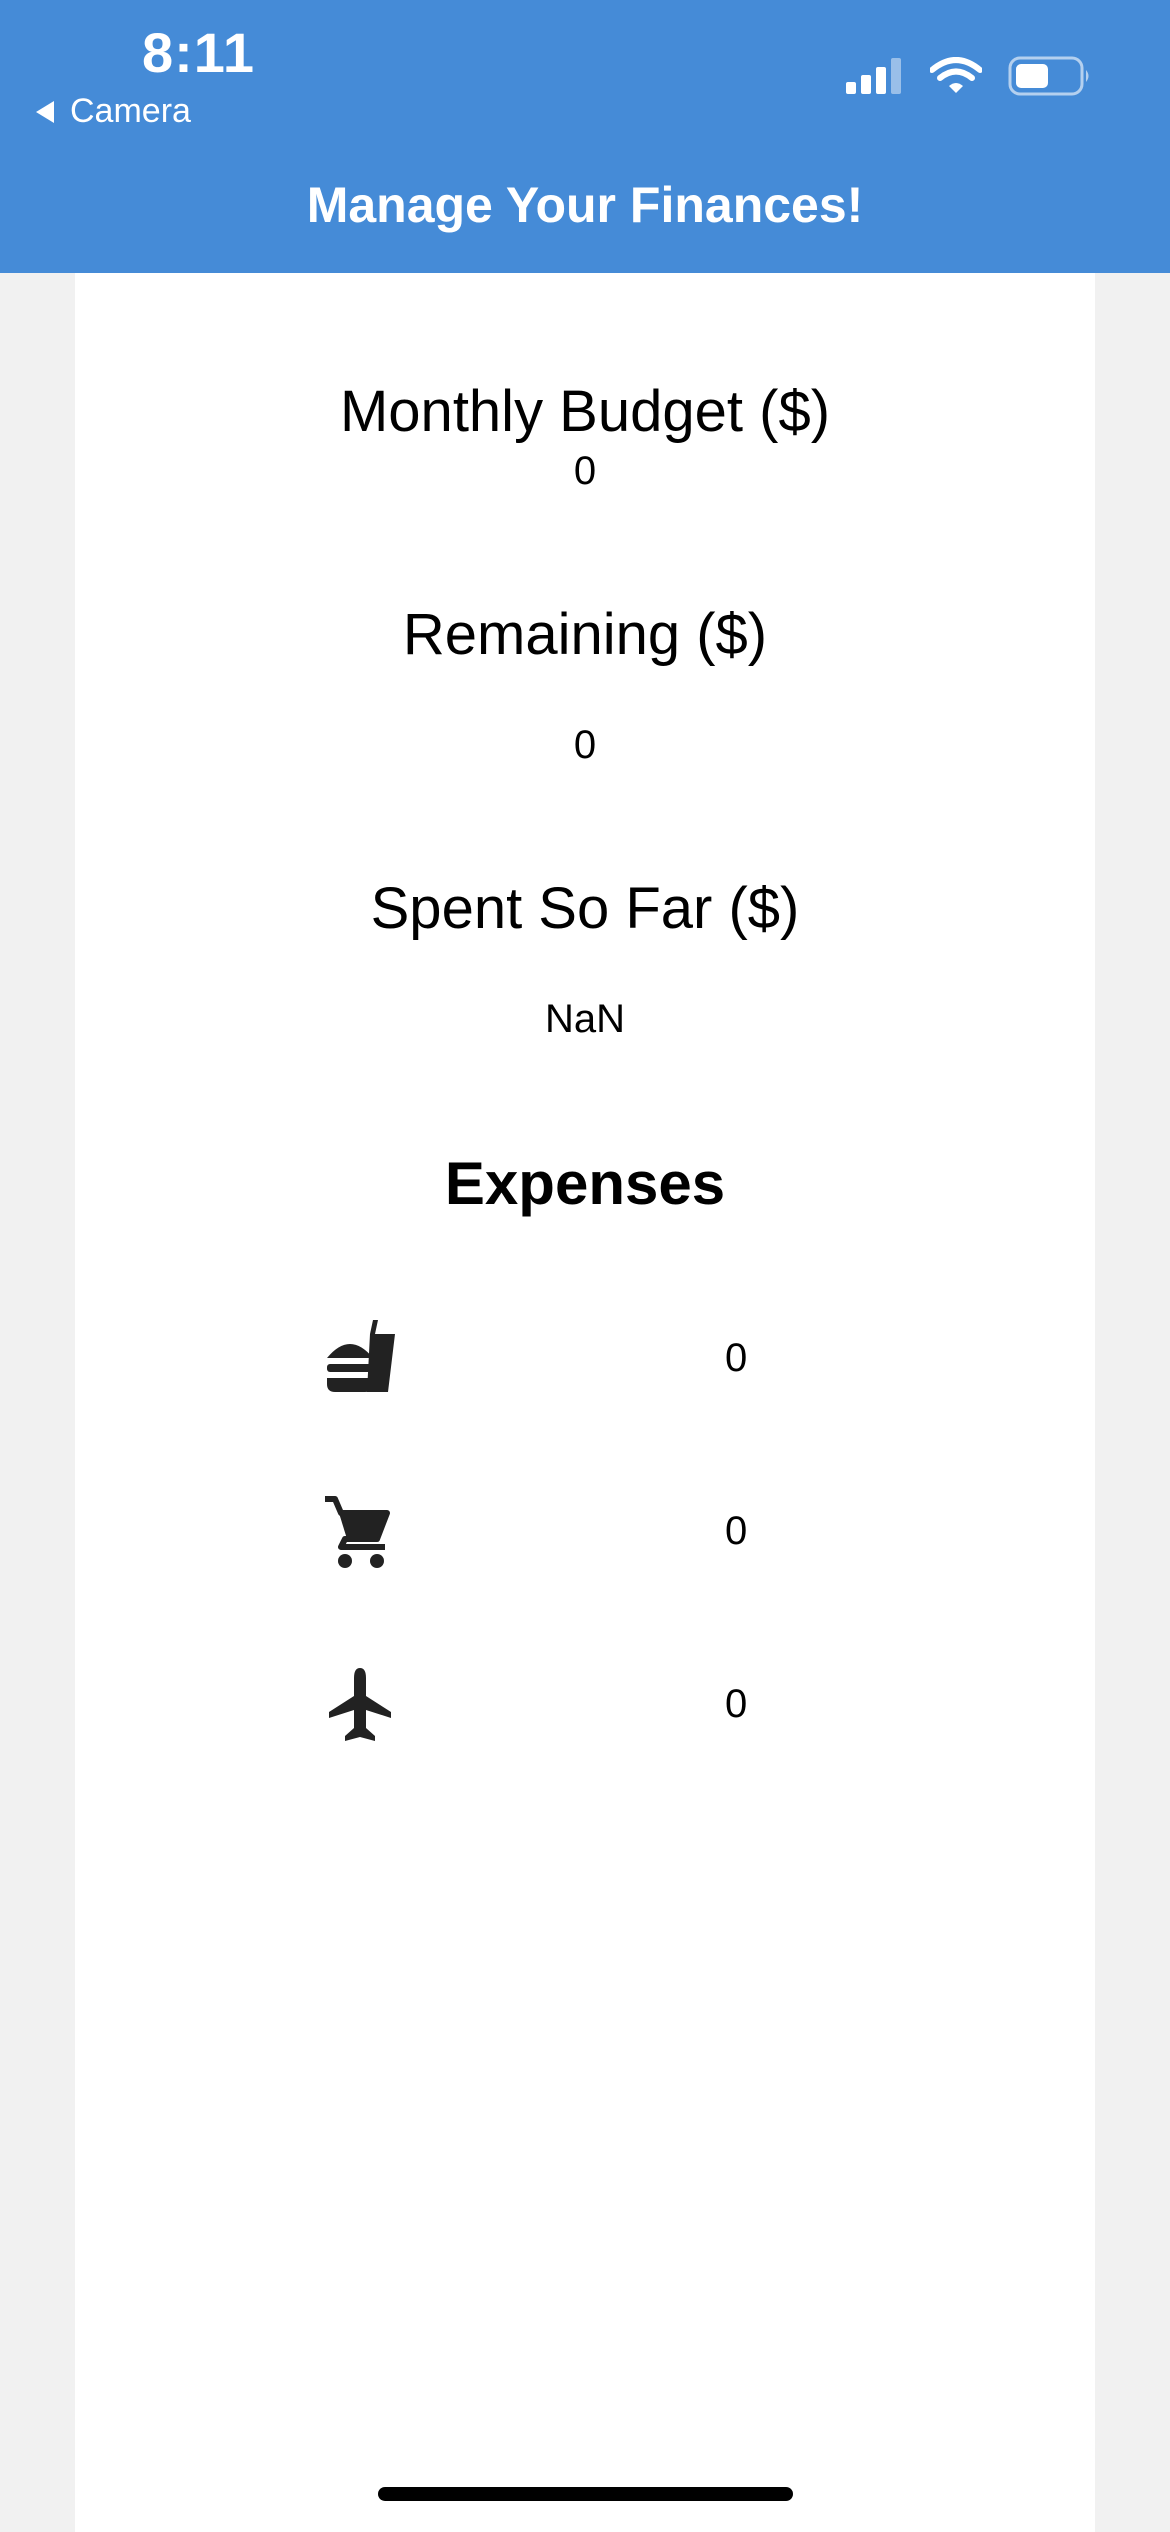 The width and height of the screenshot is (1170, 2532). I want to click on app-header: 8:11 Camera Manage Your Finances!, so click(585, 136).